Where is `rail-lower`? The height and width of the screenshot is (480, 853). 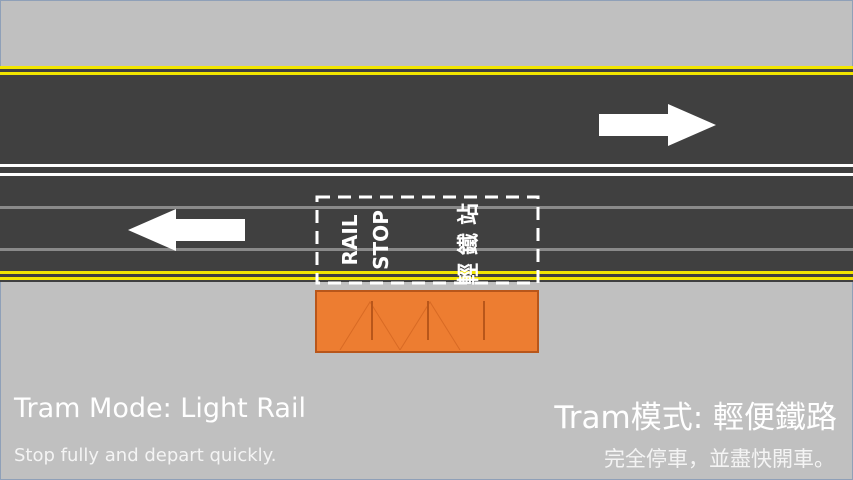
rail-lower is located at coordinates (426, 249).